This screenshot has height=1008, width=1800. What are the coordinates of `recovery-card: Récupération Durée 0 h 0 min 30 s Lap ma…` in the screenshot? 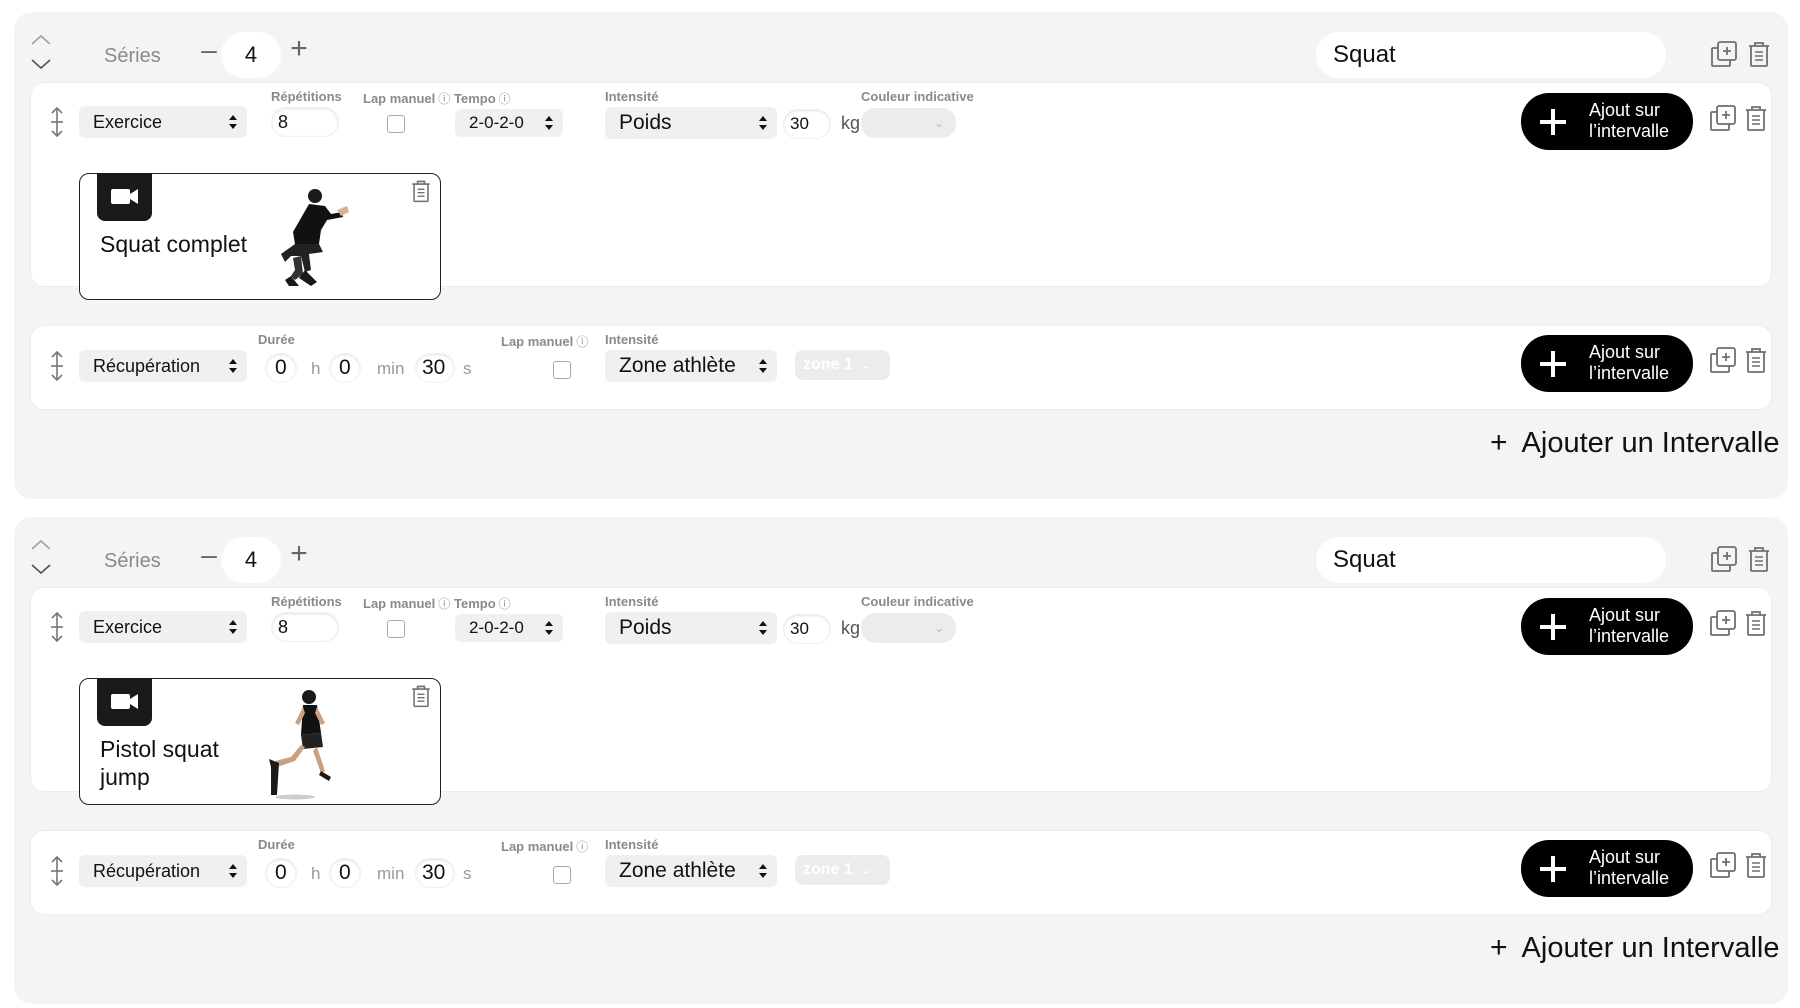 It's located at (901, 367).